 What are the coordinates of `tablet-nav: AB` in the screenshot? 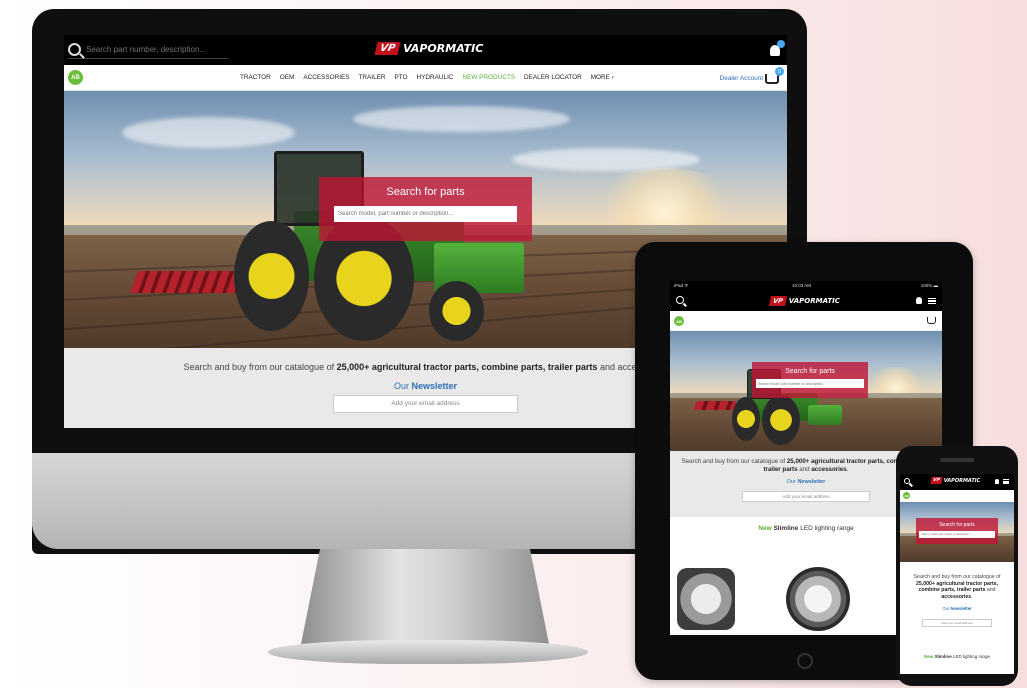 It's located at (806, 321).